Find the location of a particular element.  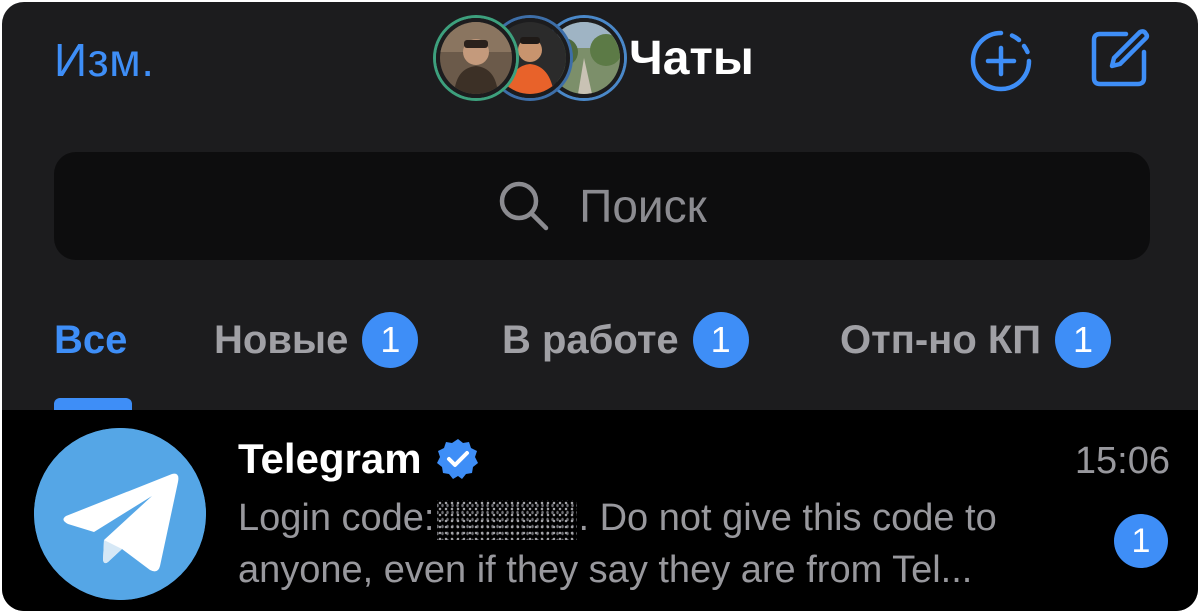

search-placeholder: Поиск is located at coordinates (643, 206).